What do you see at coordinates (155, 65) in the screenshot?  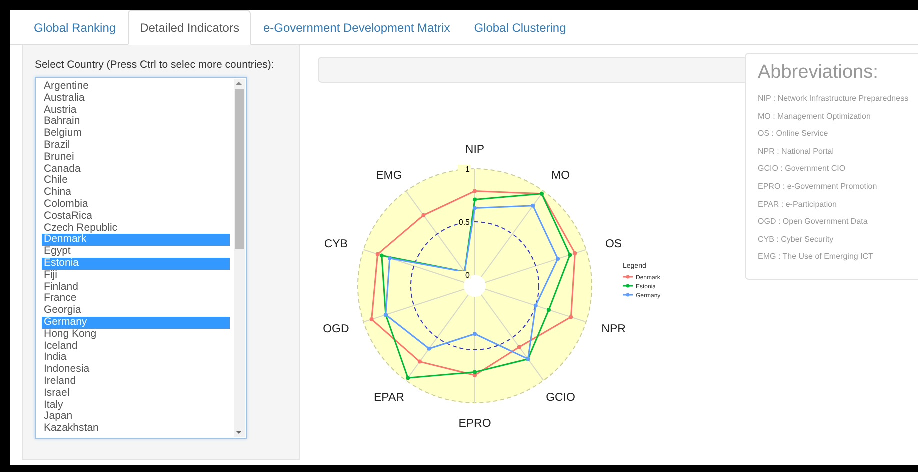 I see `field-label: Select Country (Press Ctrl to selec more countries):` at bounding box center [155, 65].